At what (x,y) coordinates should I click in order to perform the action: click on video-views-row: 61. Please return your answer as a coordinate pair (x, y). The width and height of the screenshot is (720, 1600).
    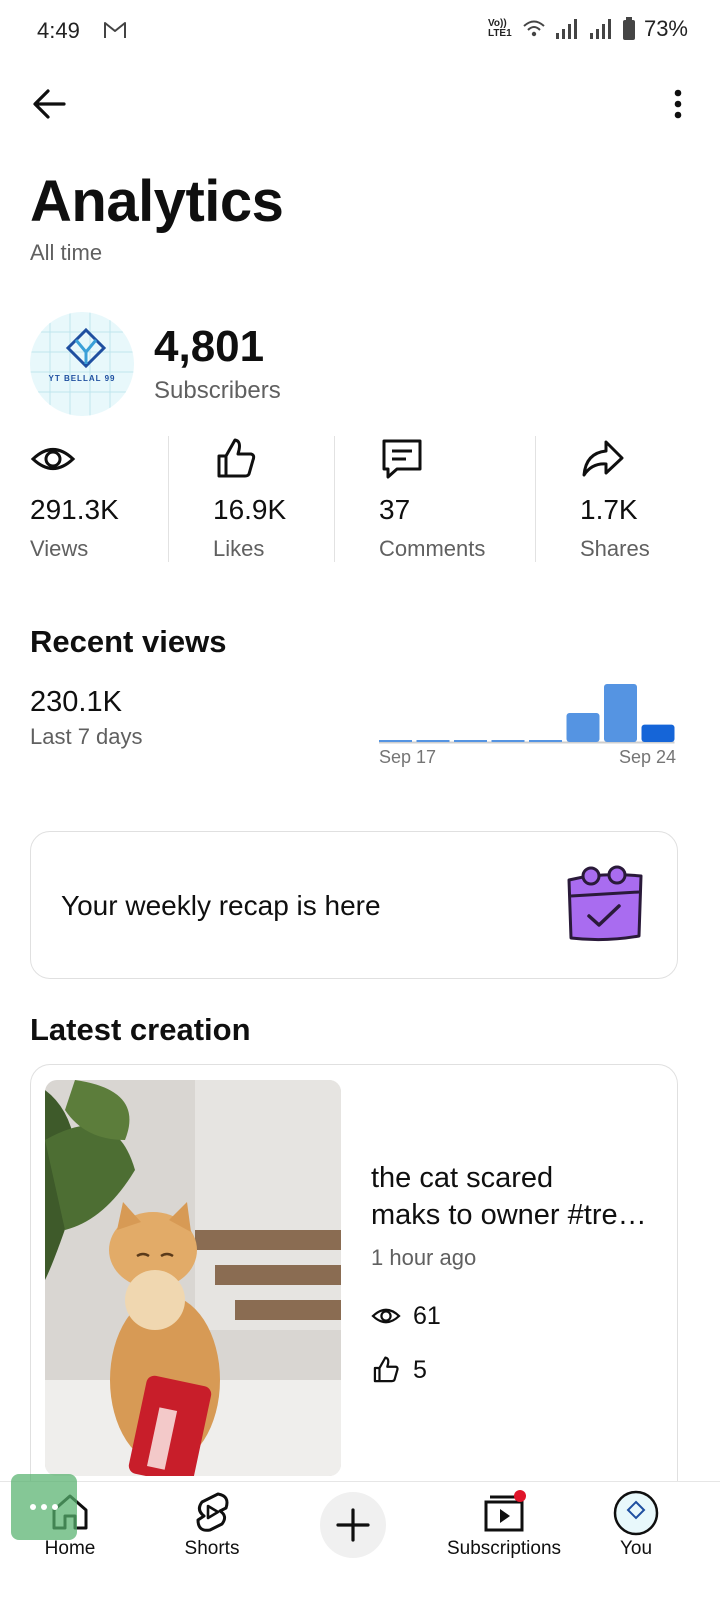
    Looking at the image, I should click on (406, 1316).